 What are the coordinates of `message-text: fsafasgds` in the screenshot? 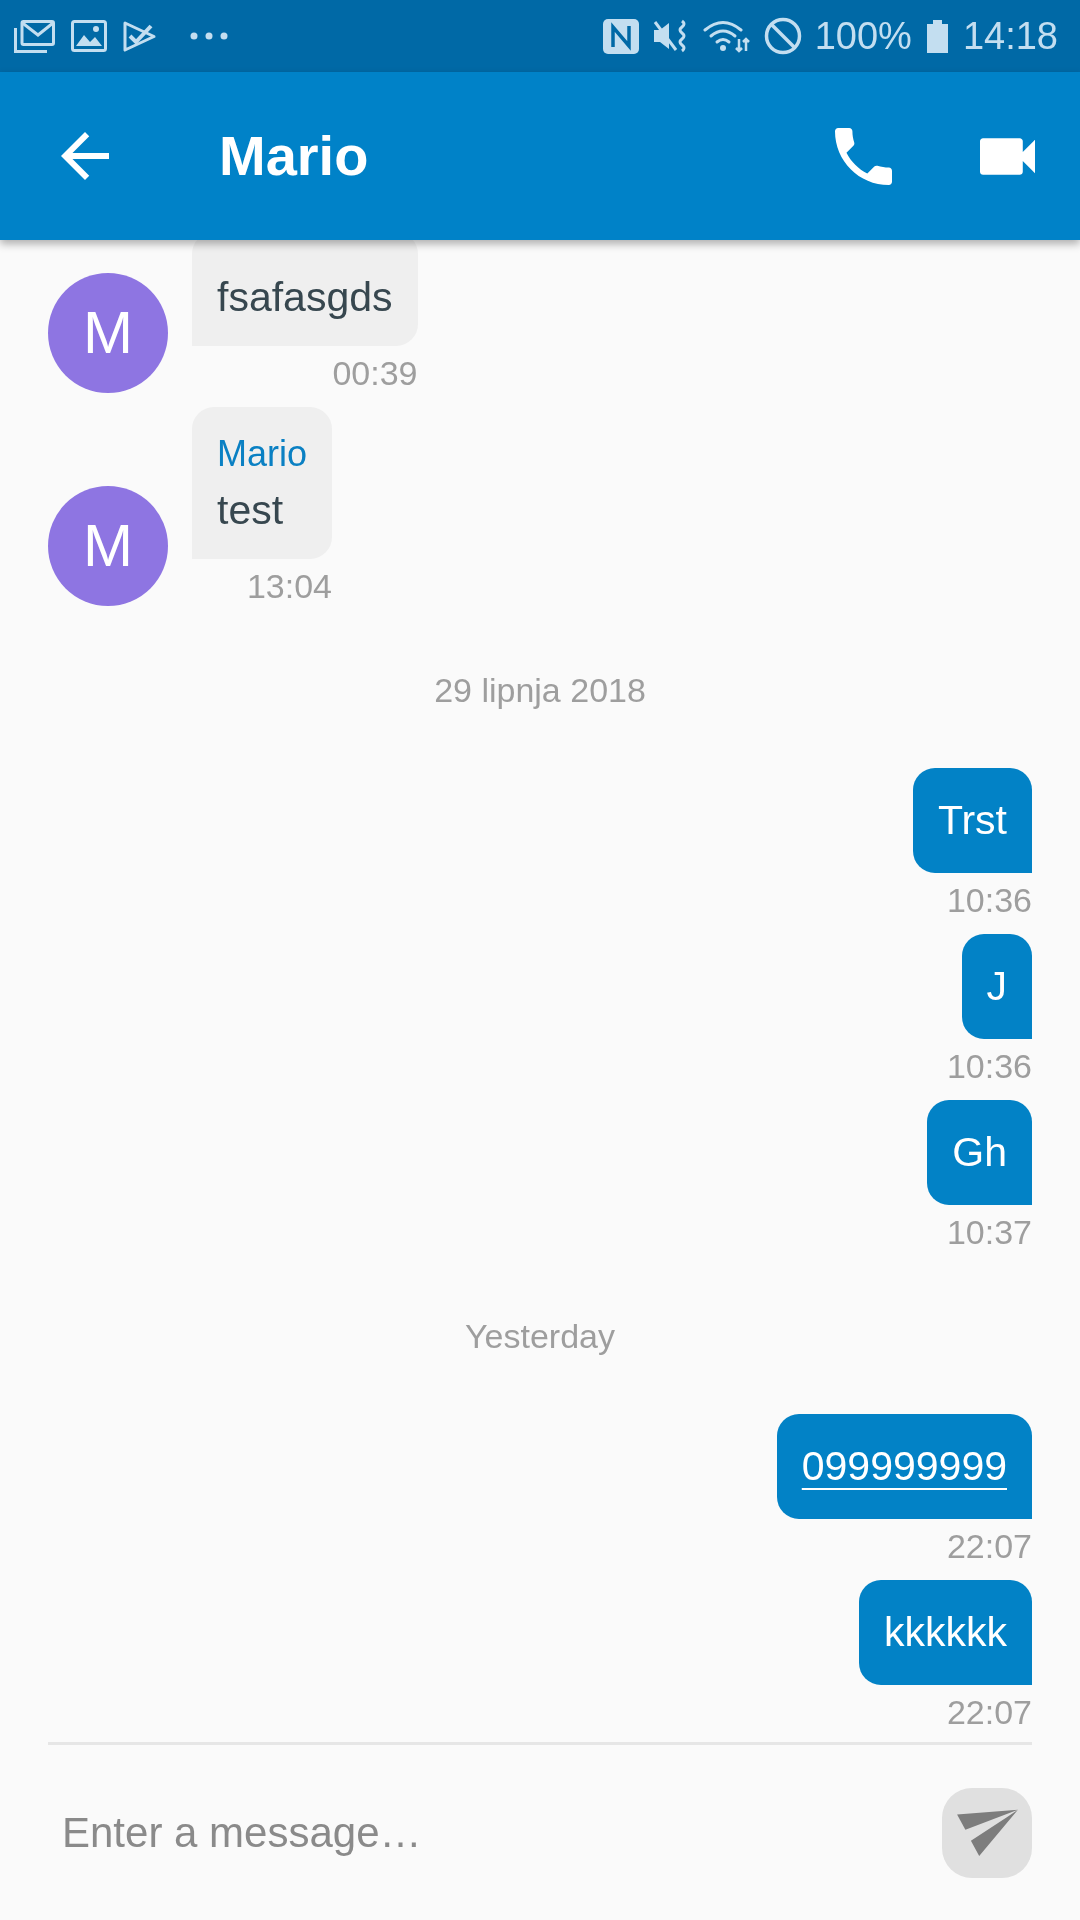 It's located at (305, 297).